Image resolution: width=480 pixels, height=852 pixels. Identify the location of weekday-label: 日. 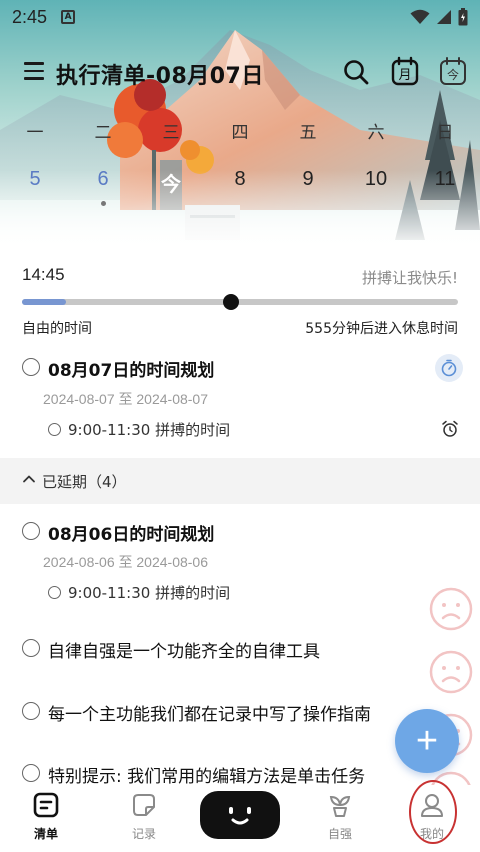
(445, 133).